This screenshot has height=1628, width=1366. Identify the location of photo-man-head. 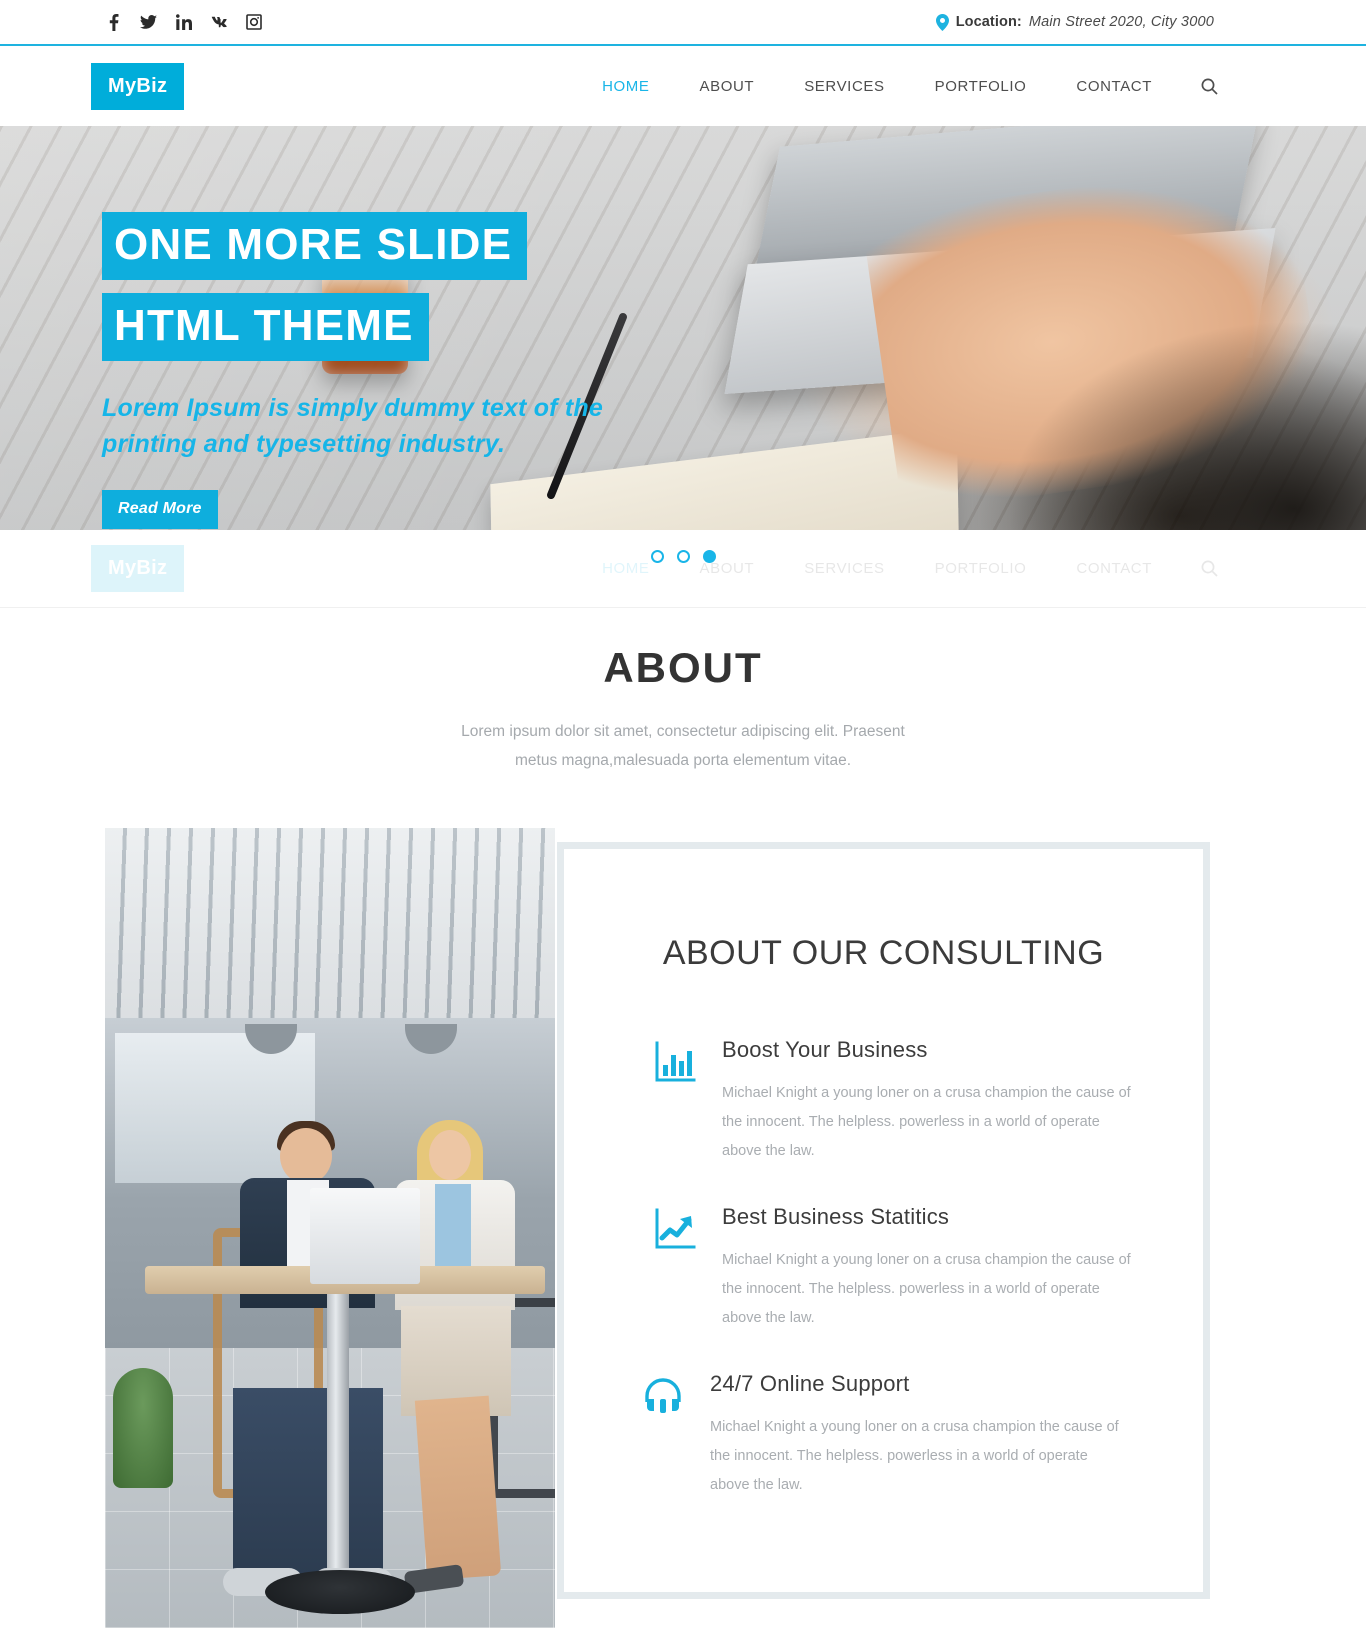
(306, 1156).